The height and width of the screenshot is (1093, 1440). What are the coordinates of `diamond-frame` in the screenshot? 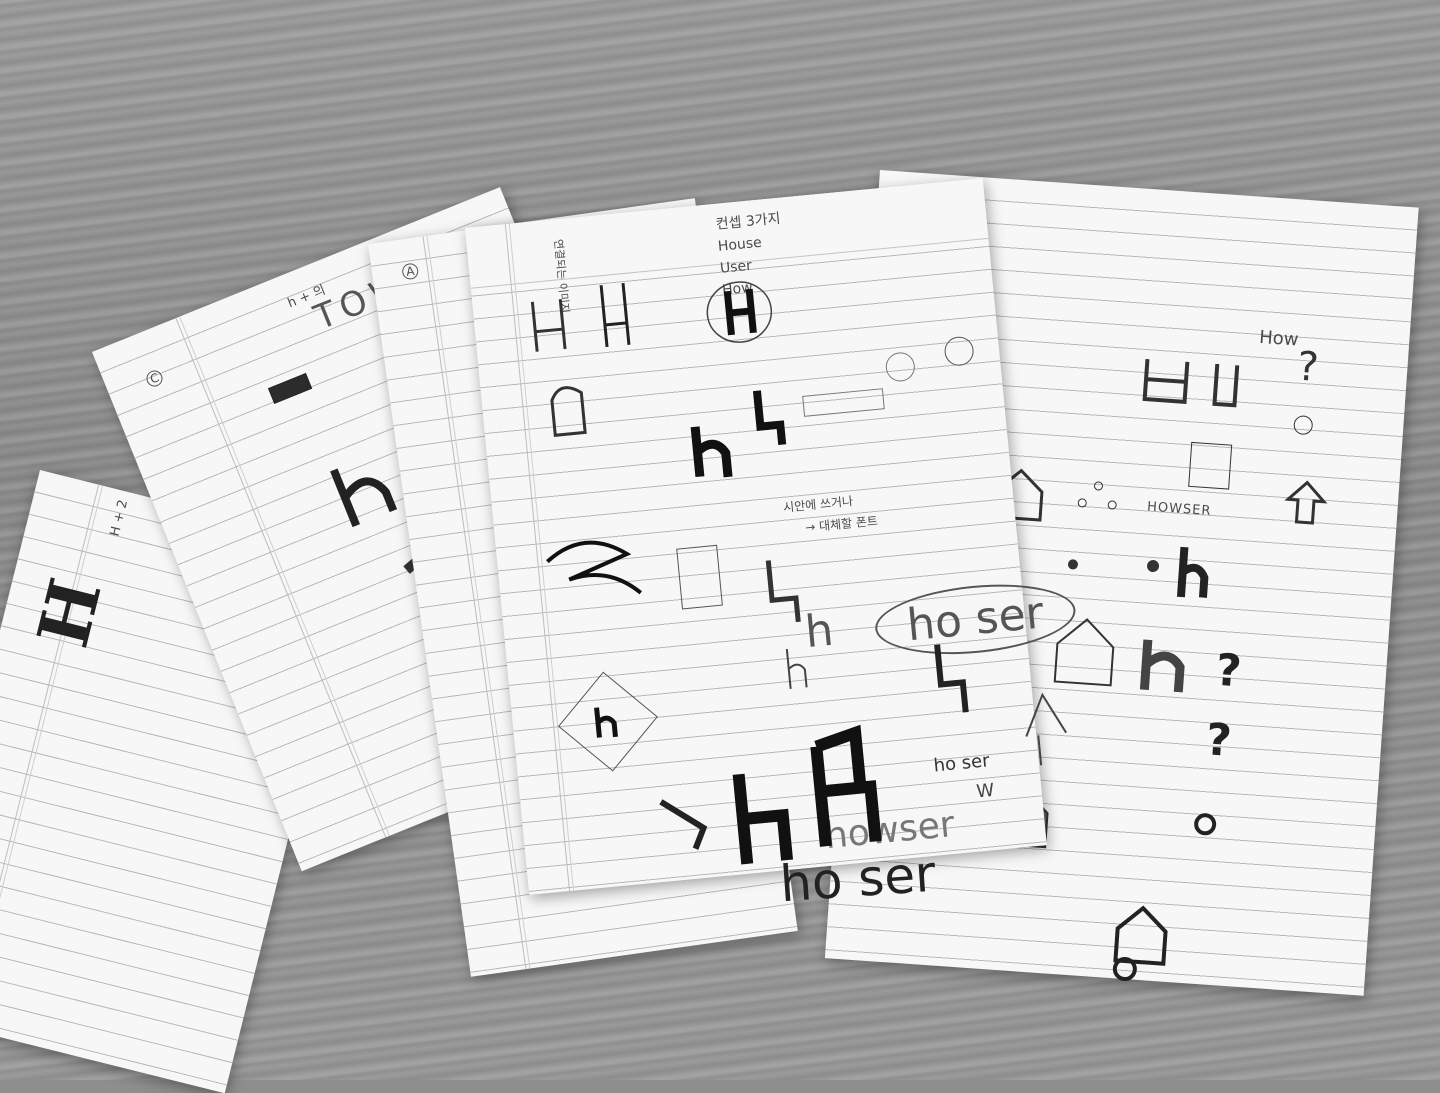 It's located at (607, 721).